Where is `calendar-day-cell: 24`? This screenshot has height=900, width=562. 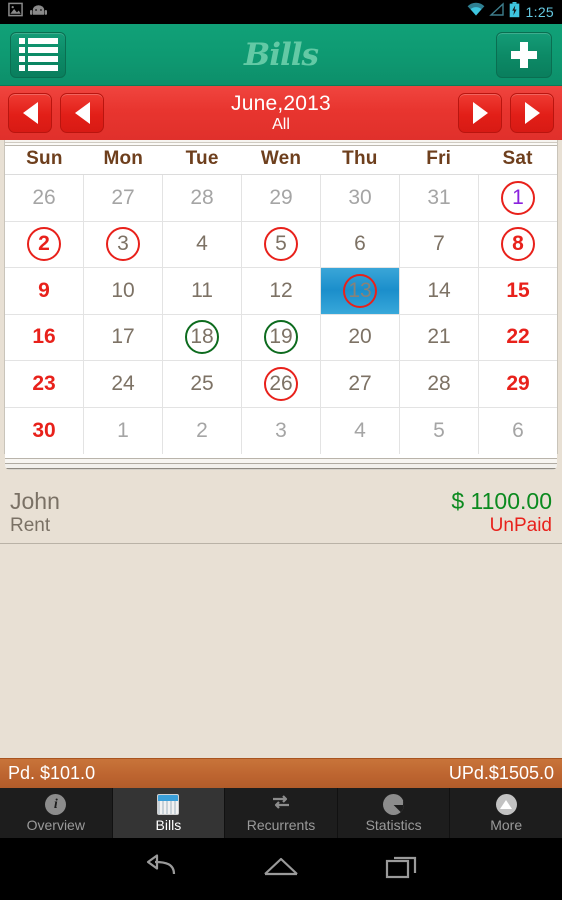 calendar-day-cell: 24 is located at coordinates (123, 384).